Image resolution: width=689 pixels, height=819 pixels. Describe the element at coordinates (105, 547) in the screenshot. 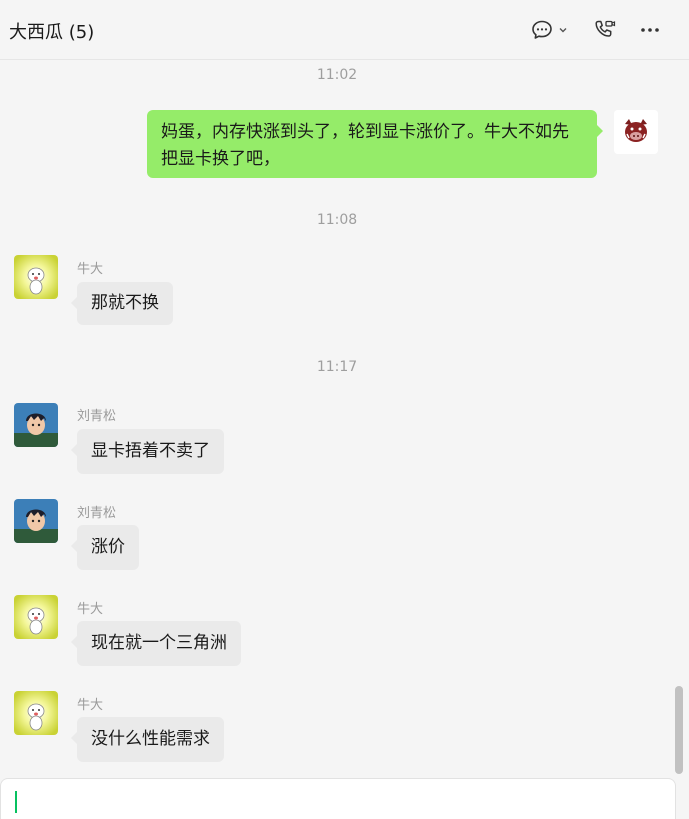

I see `incoming-message-bubble: 涨价` at that location.